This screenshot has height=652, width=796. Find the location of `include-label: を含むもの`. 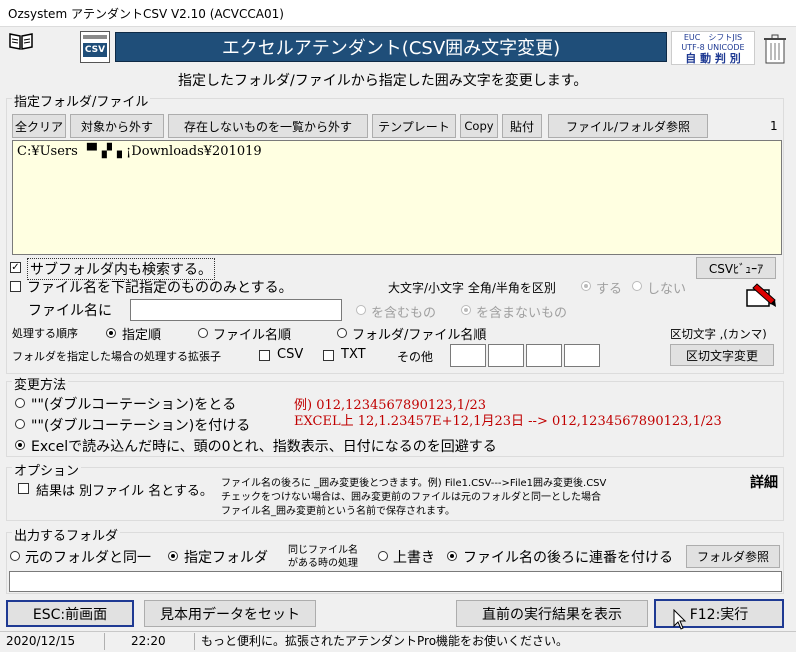

include-label: を含むもの is located at coordinates (403, 311).